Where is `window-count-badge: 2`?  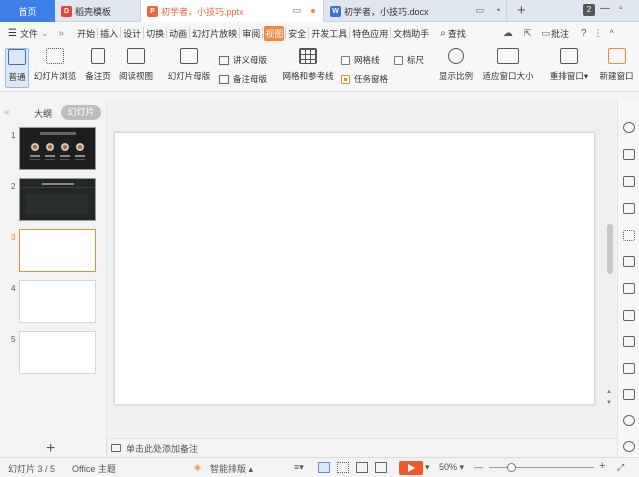
window-count-badge: 2 is located at coordinates (589, 10).